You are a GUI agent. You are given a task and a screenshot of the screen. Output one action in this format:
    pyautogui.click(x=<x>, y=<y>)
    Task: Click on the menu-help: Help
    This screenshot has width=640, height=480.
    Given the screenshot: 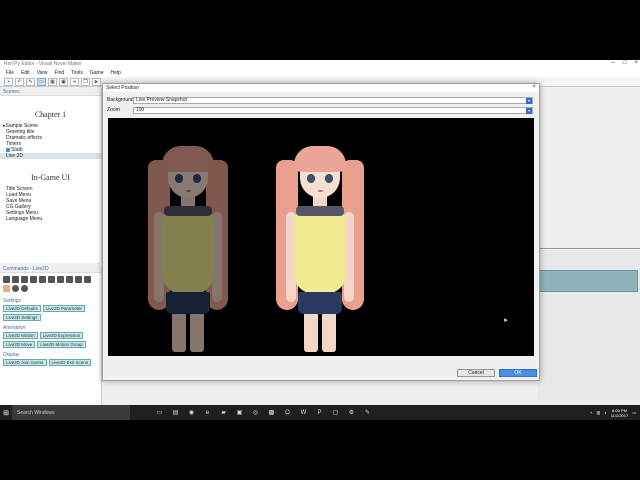 What is the action you would take?
    pyautogui.click(x=115, y=73)
    